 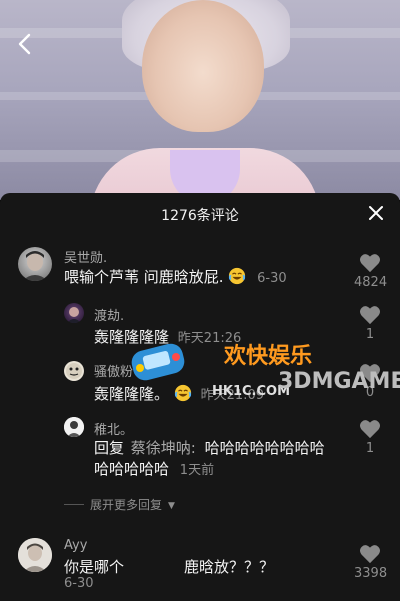 I want to click on reply-body: 轰隆隆隆。, so click(x=132, y=394).